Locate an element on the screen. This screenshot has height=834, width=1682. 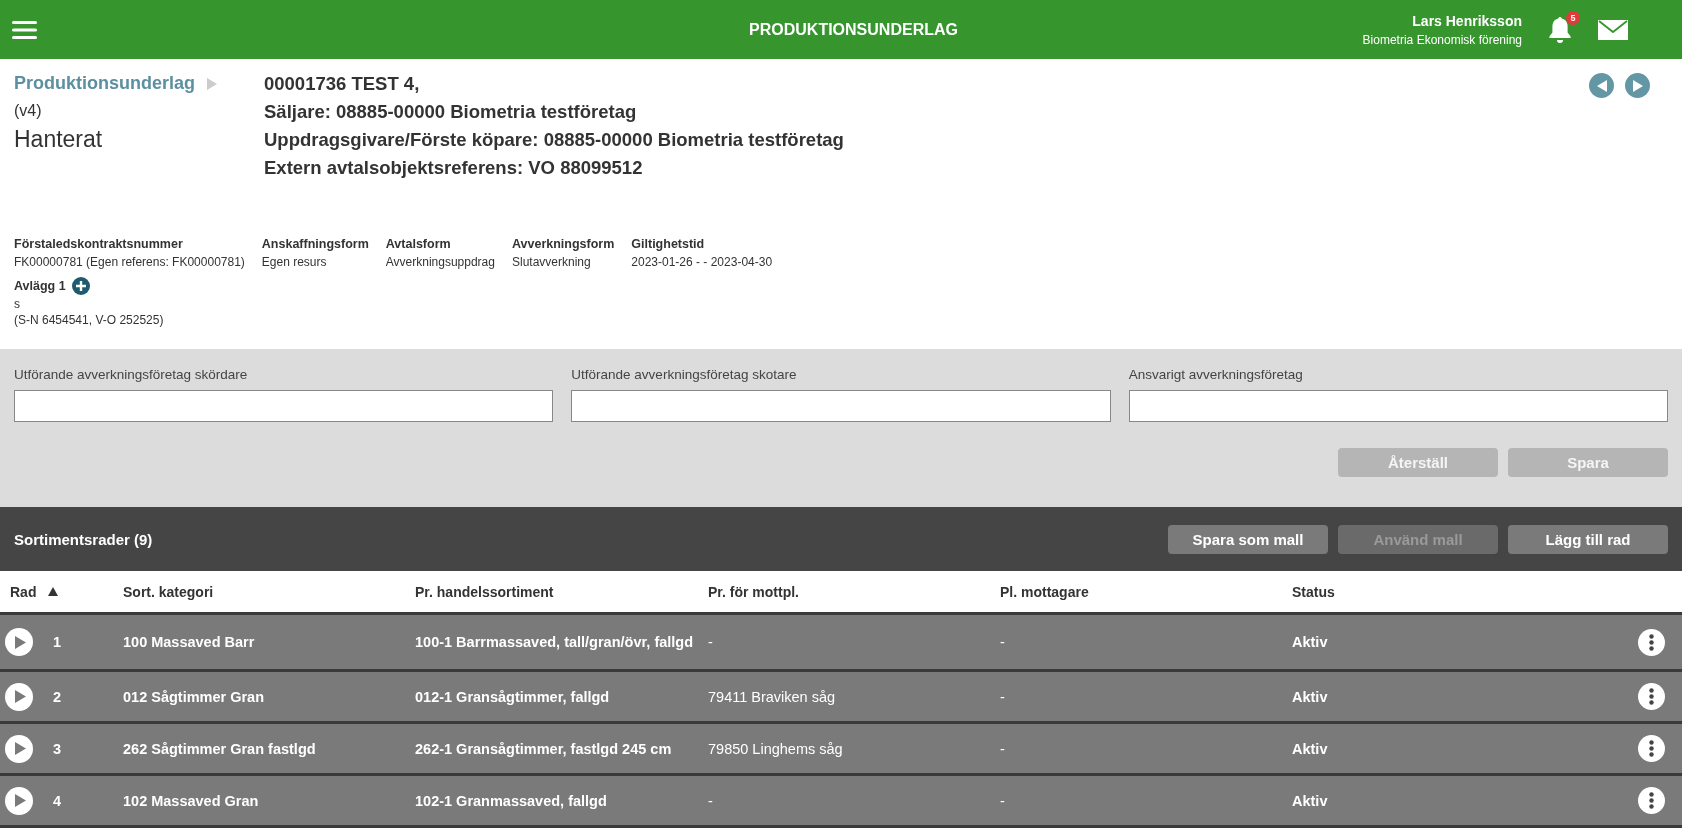
table-cell-text: 2 is located at coordinates (58, 696).